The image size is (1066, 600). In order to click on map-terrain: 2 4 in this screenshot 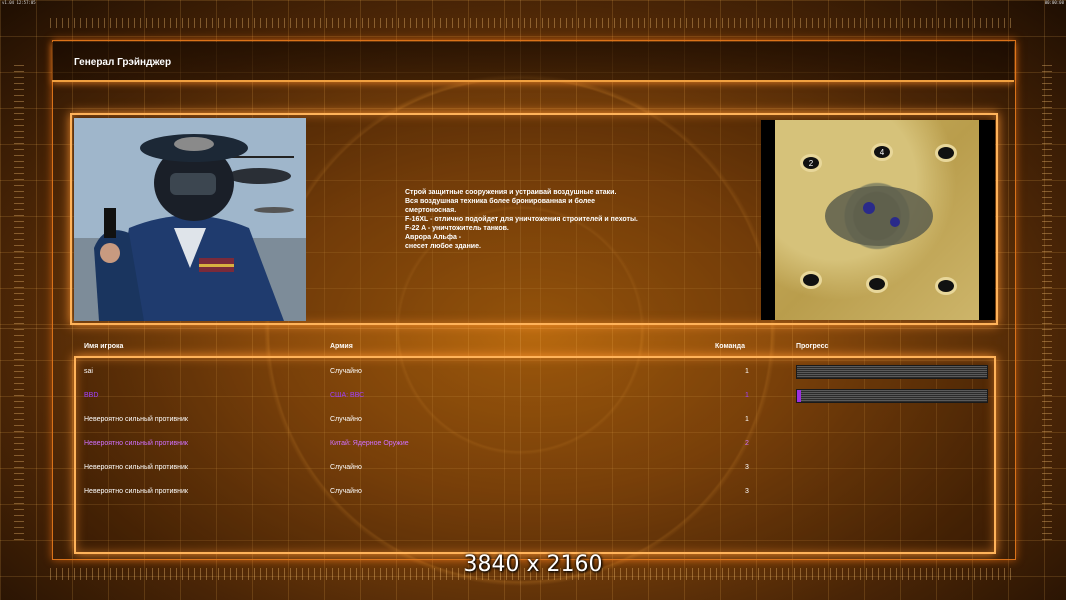, I will do `click(877, 220)`.